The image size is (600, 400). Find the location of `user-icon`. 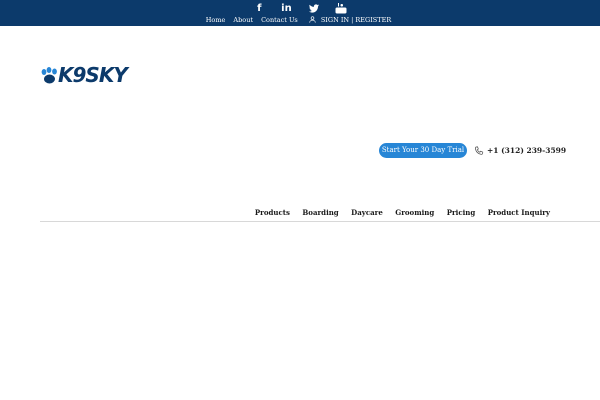

user-icon is located at coordinates (312, 19).